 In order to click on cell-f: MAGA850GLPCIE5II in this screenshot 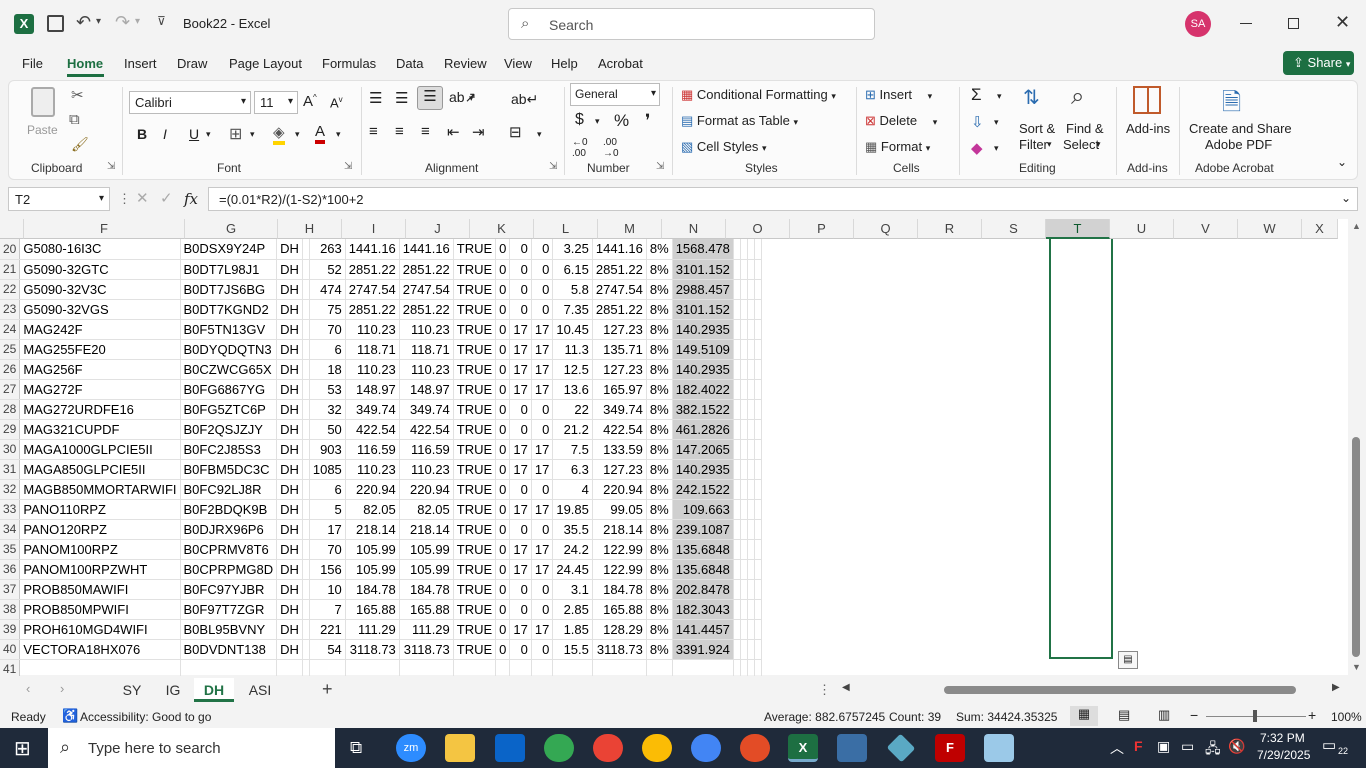, I will do `click(100, 469)`.